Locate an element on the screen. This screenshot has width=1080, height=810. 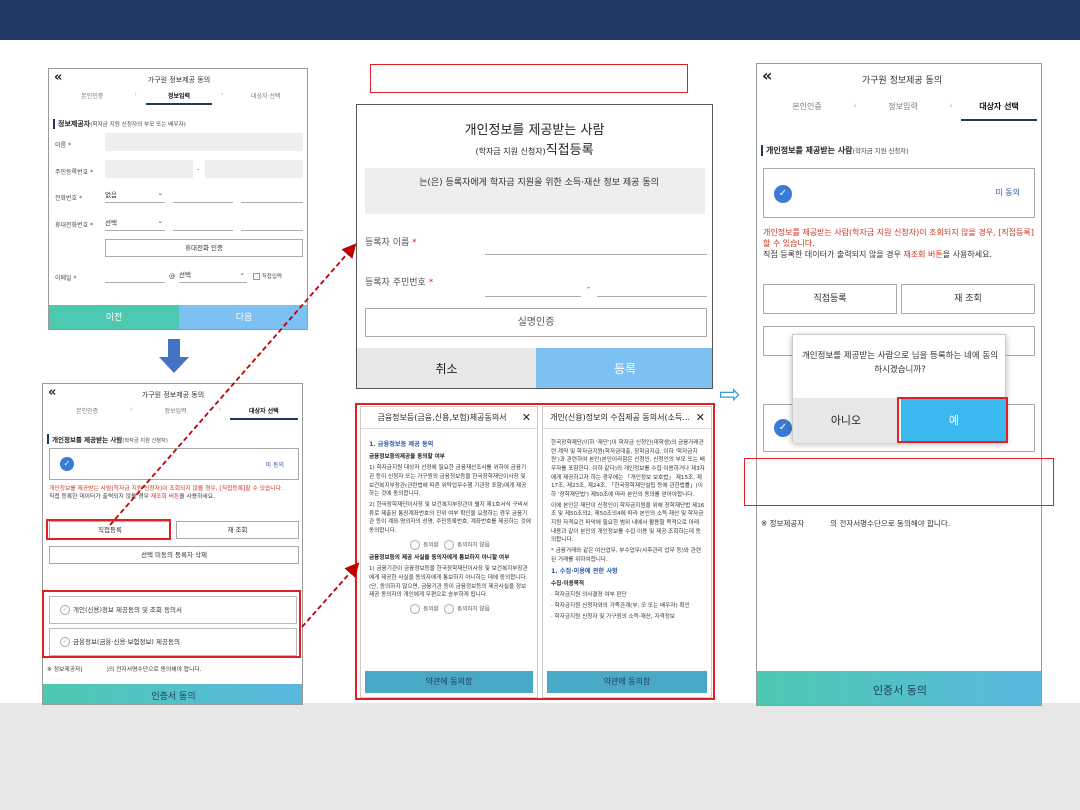
dashed-arrow-to-register is located at coordinates (233, 384).